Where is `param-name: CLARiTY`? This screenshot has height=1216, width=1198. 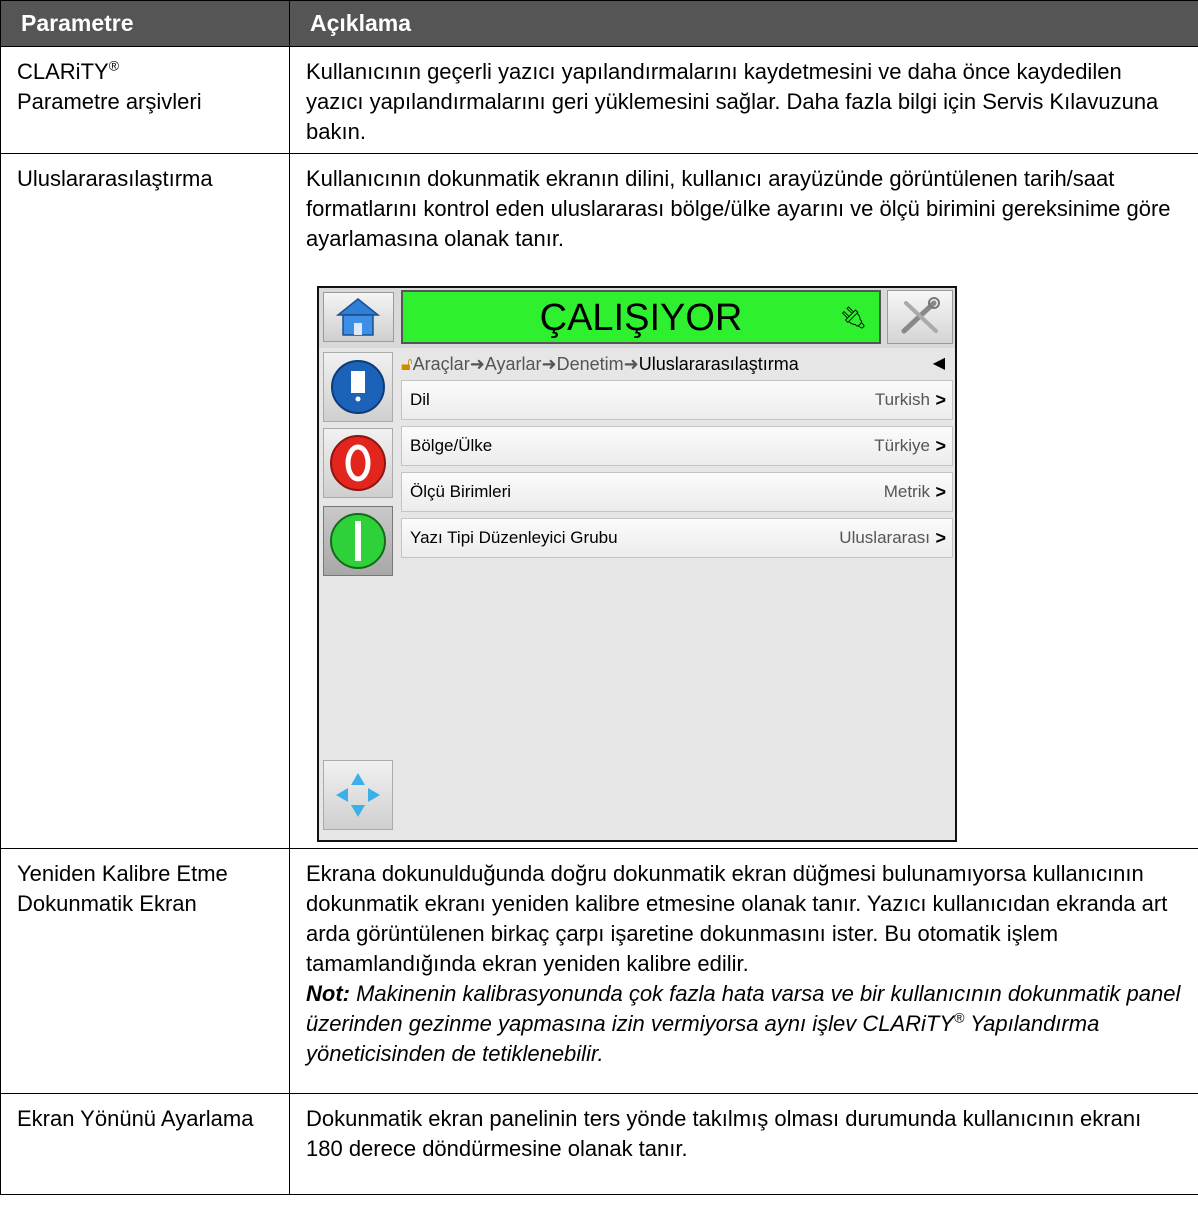 param-name: CLARiTY is located at coordinates (63, 71).